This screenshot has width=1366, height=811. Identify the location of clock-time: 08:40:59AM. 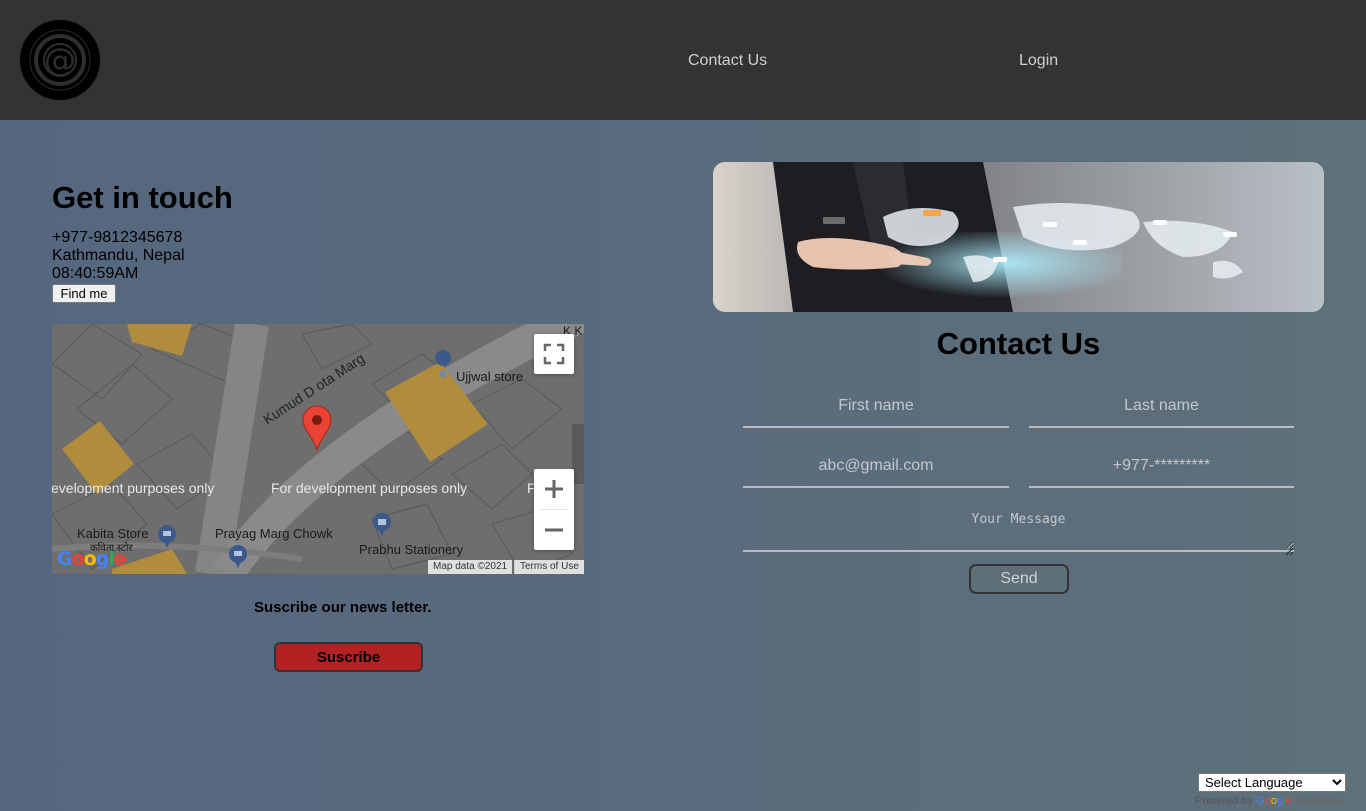
(95, 273).